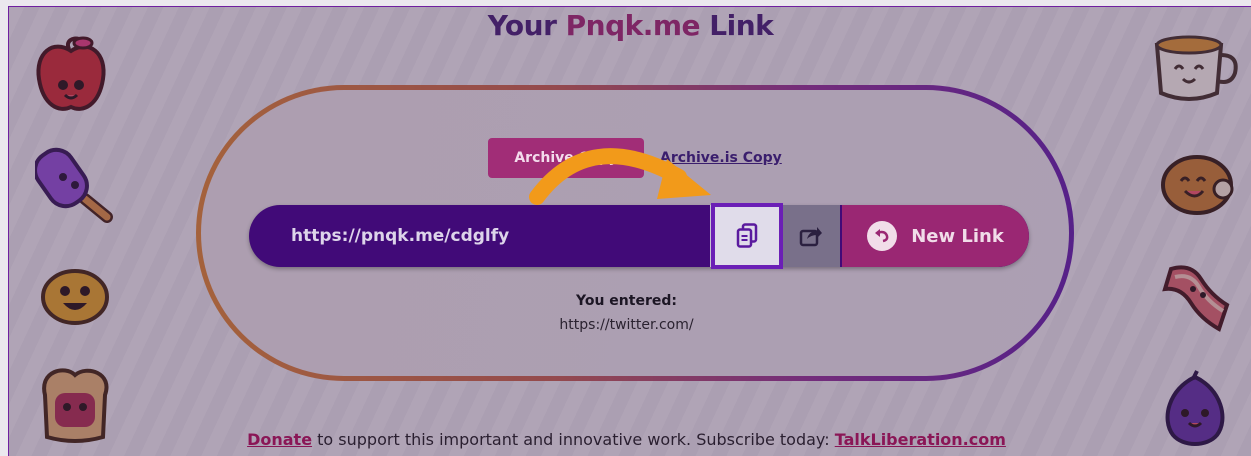 Image resolution: width=1251 pixels, height=456 pixels. What do you see at coordinates (620, 176) in the screenshot?
I see `pointer-arrow-icon` at bounding box center [620, 176].